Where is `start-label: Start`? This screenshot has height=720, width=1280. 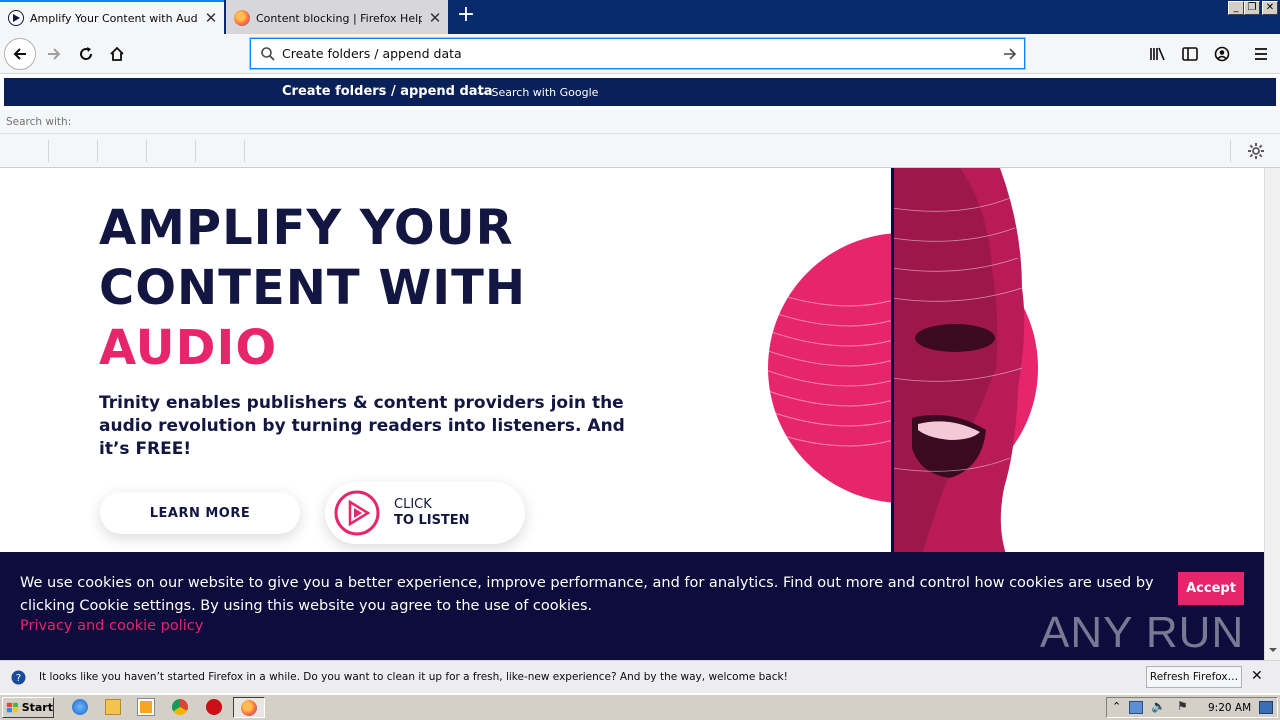 start-label: Start is located at coordinates (37, 707).